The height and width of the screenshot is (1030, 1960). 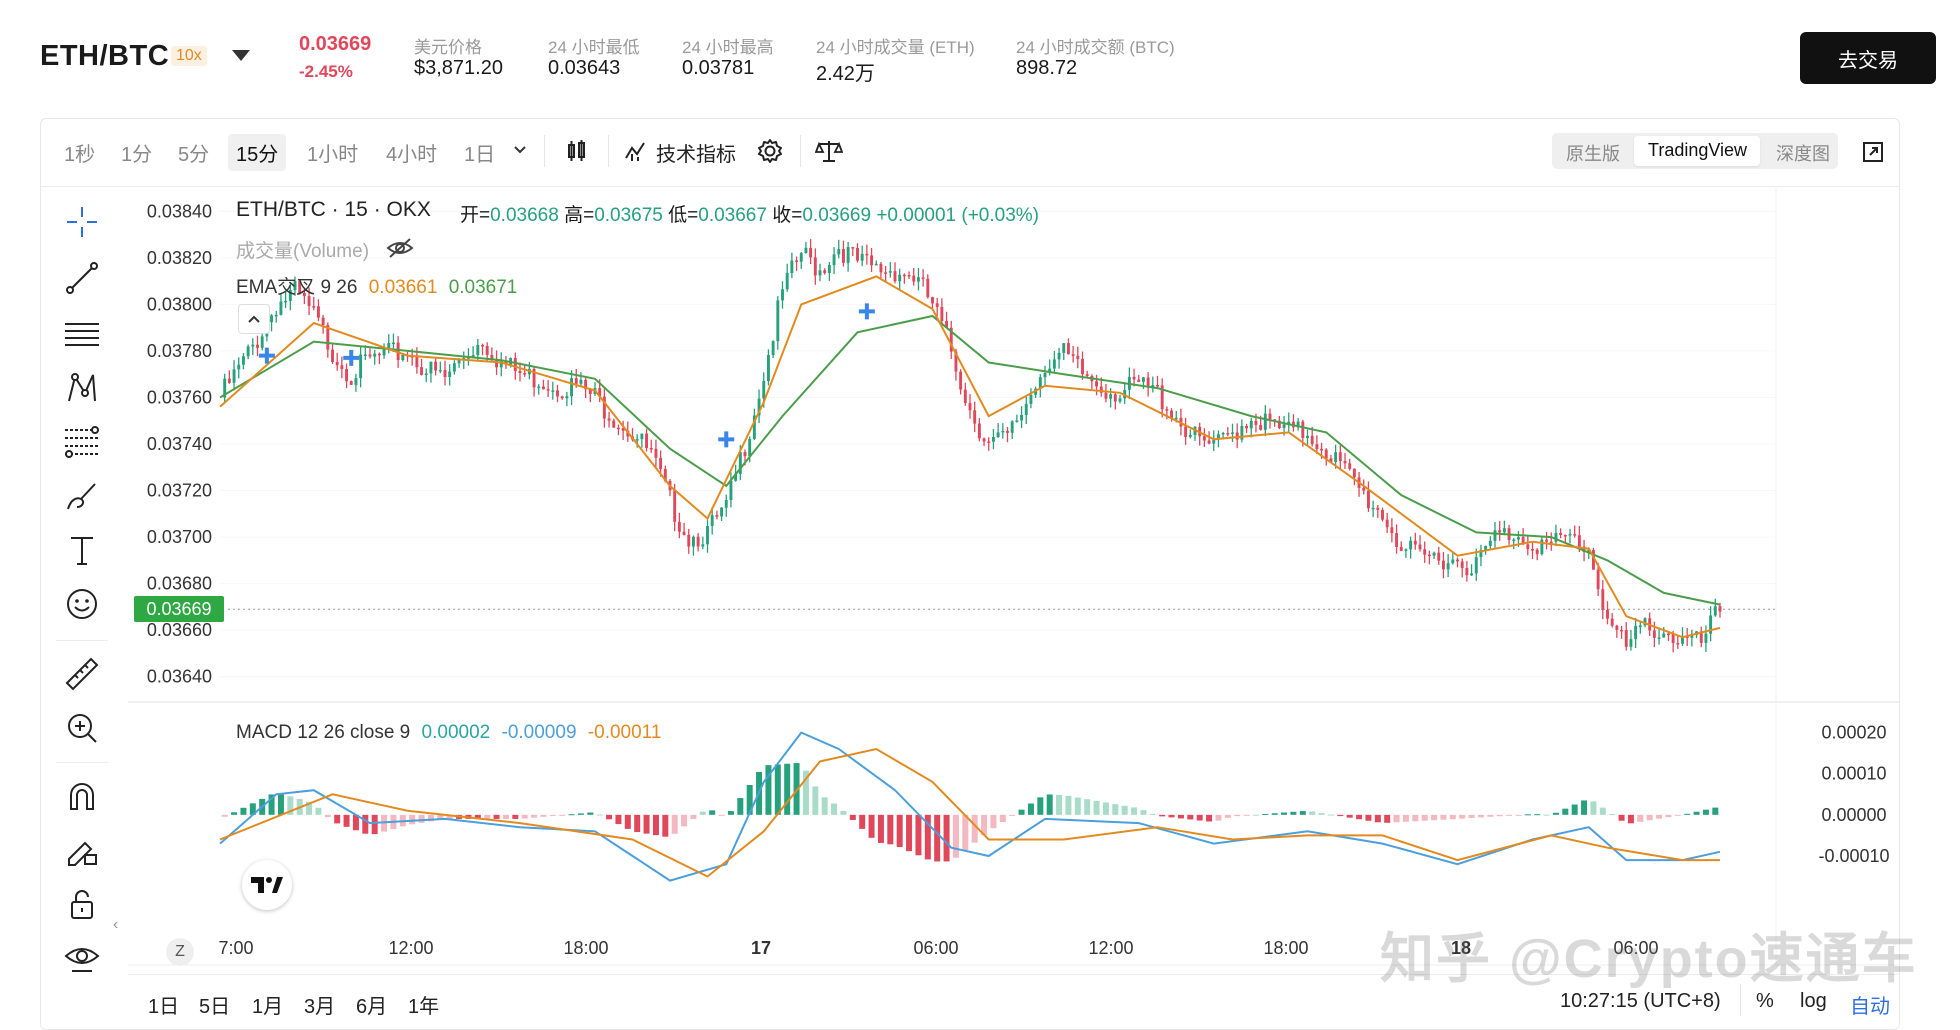 I want to click on percent-toggle: %, so click(x=1765, y=1001).